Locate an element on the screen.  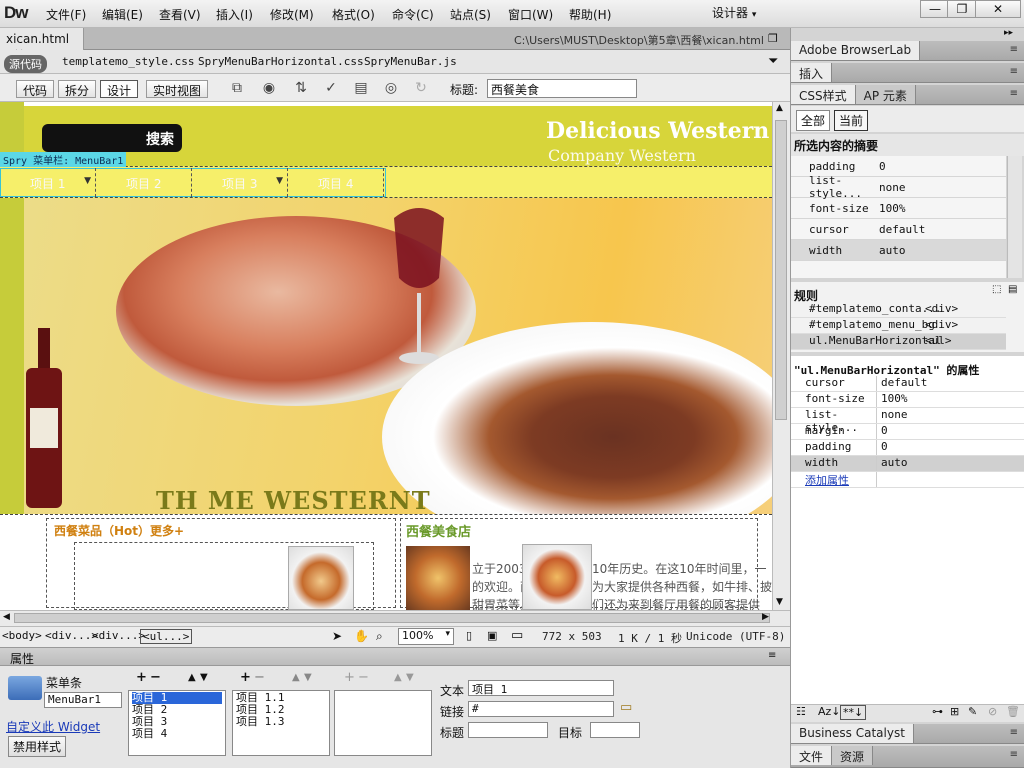
prop-row: font-size 100% is located at coordinates (907, 400).